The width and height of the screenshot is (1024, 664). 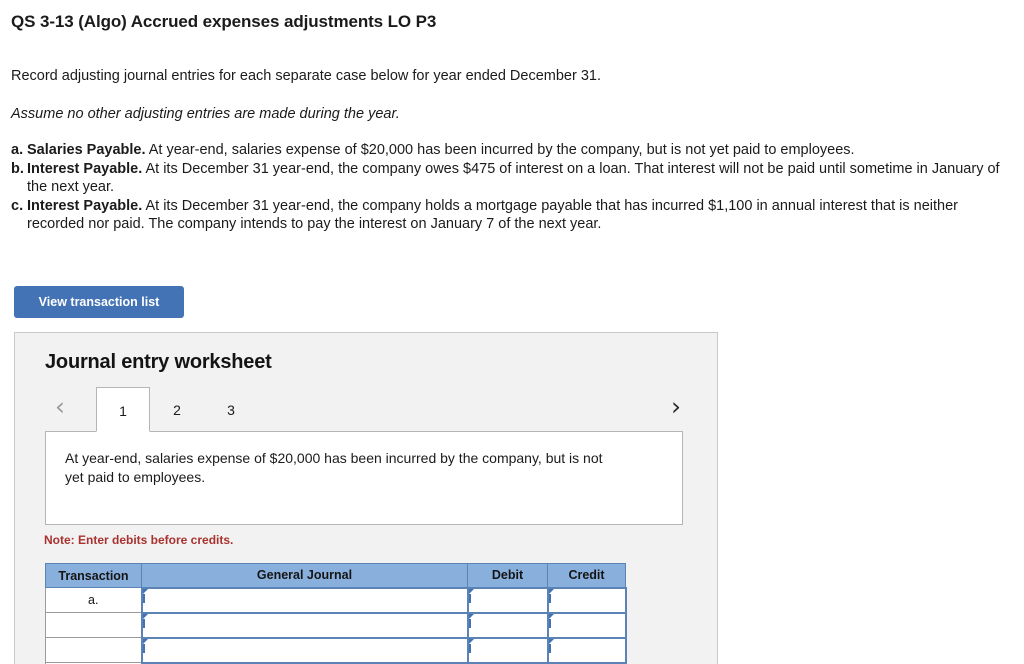 I want to click on table-row: a., so click(x=336, y=600).